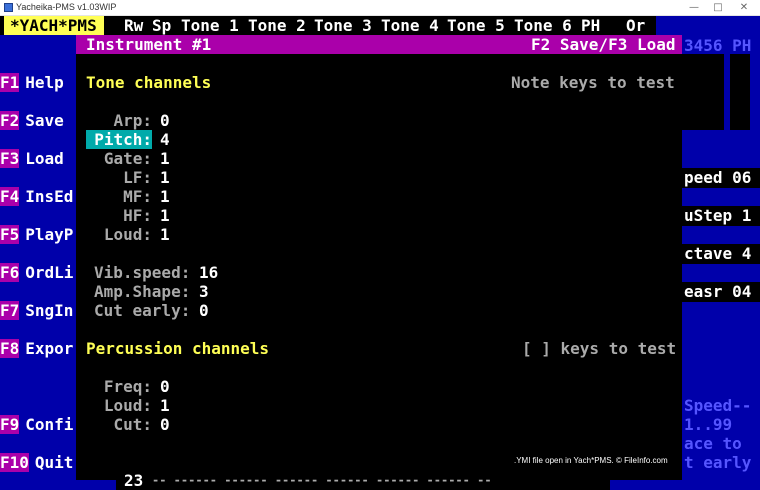 The height and width of the screenshot is (490, 760). I want to click on menu-col-tone6: Tone 6, so click(543, 25).